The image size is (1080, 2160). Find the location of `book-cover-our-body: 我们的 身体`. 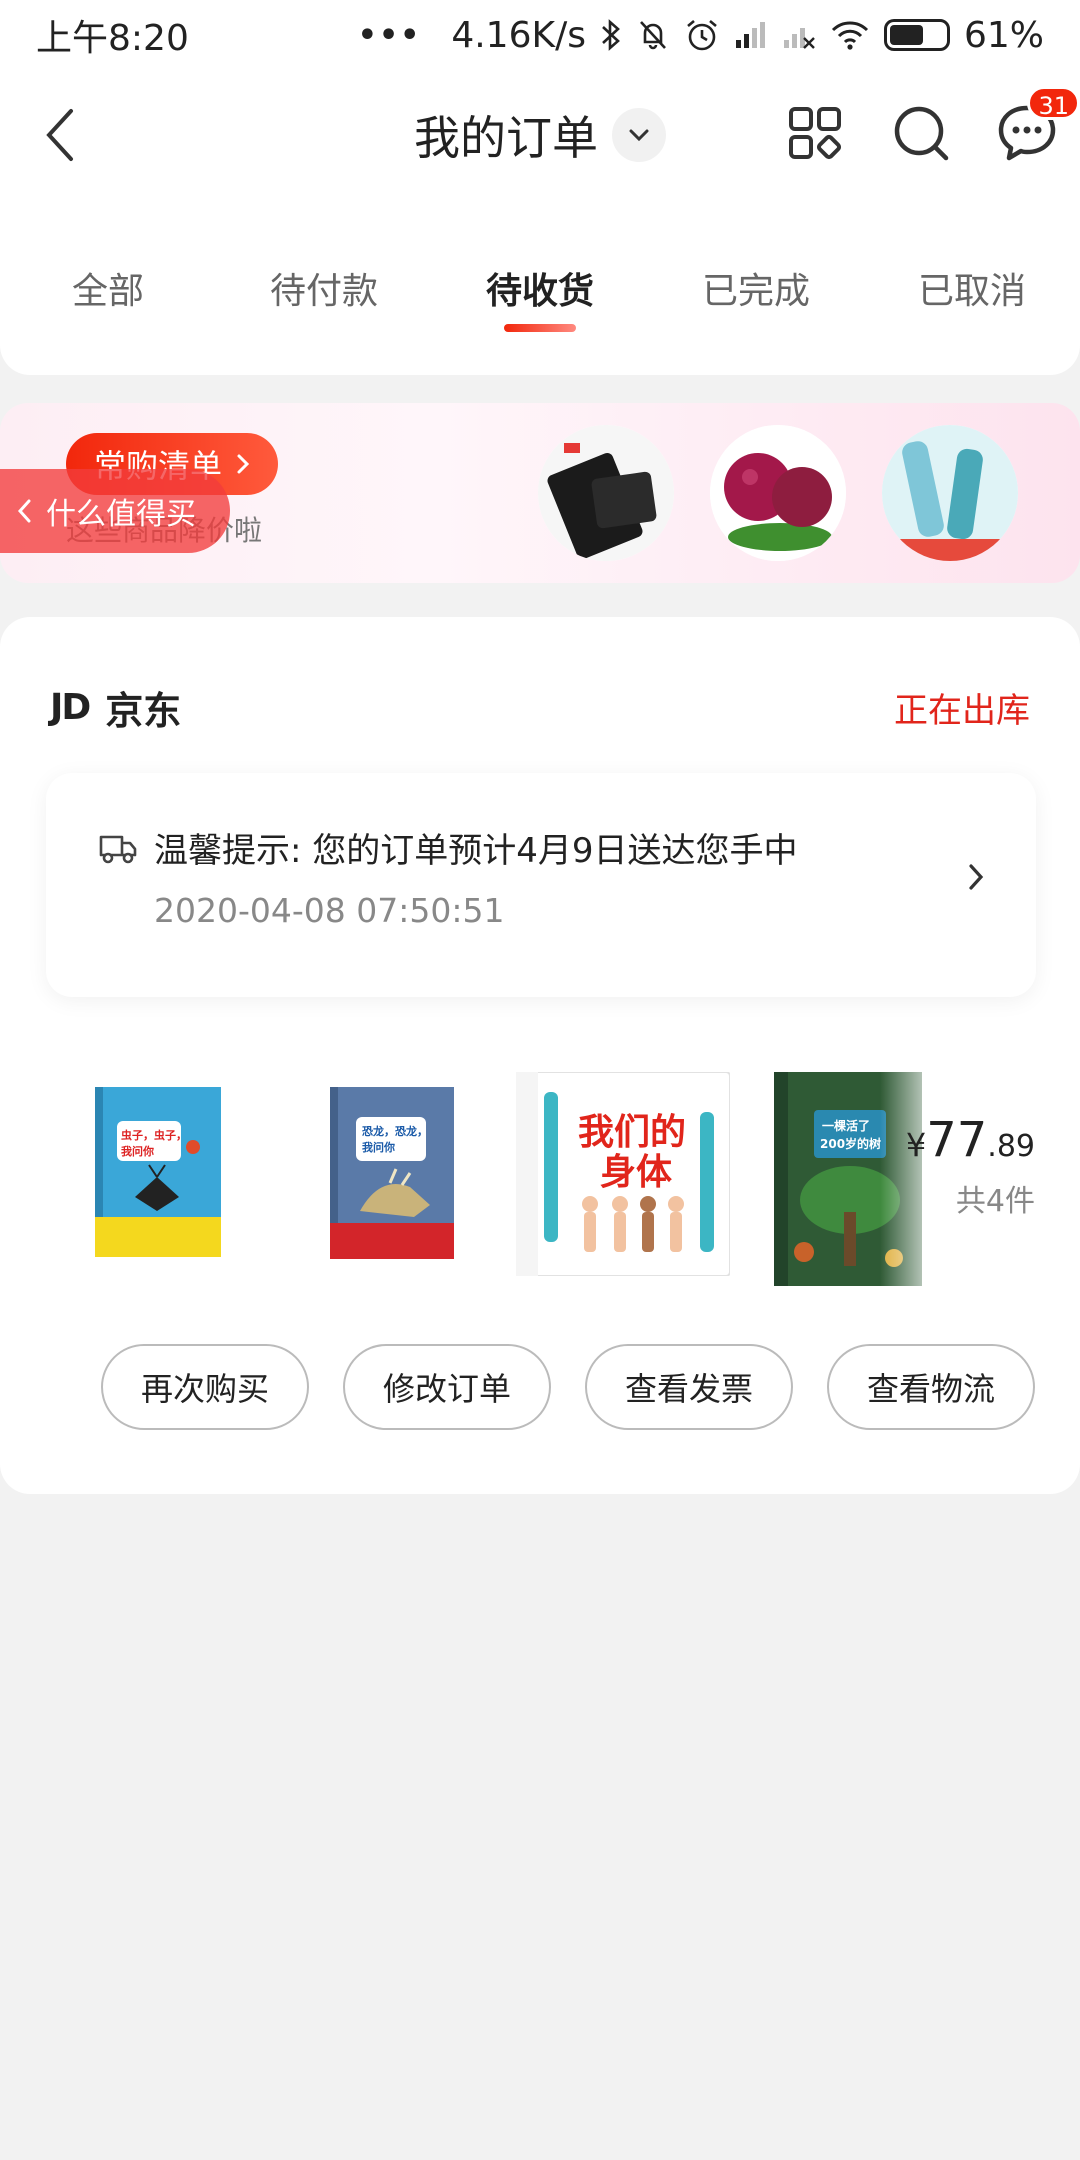

book-cover-our-body: 我们的 身体 is located at coordinates (623, 1174).